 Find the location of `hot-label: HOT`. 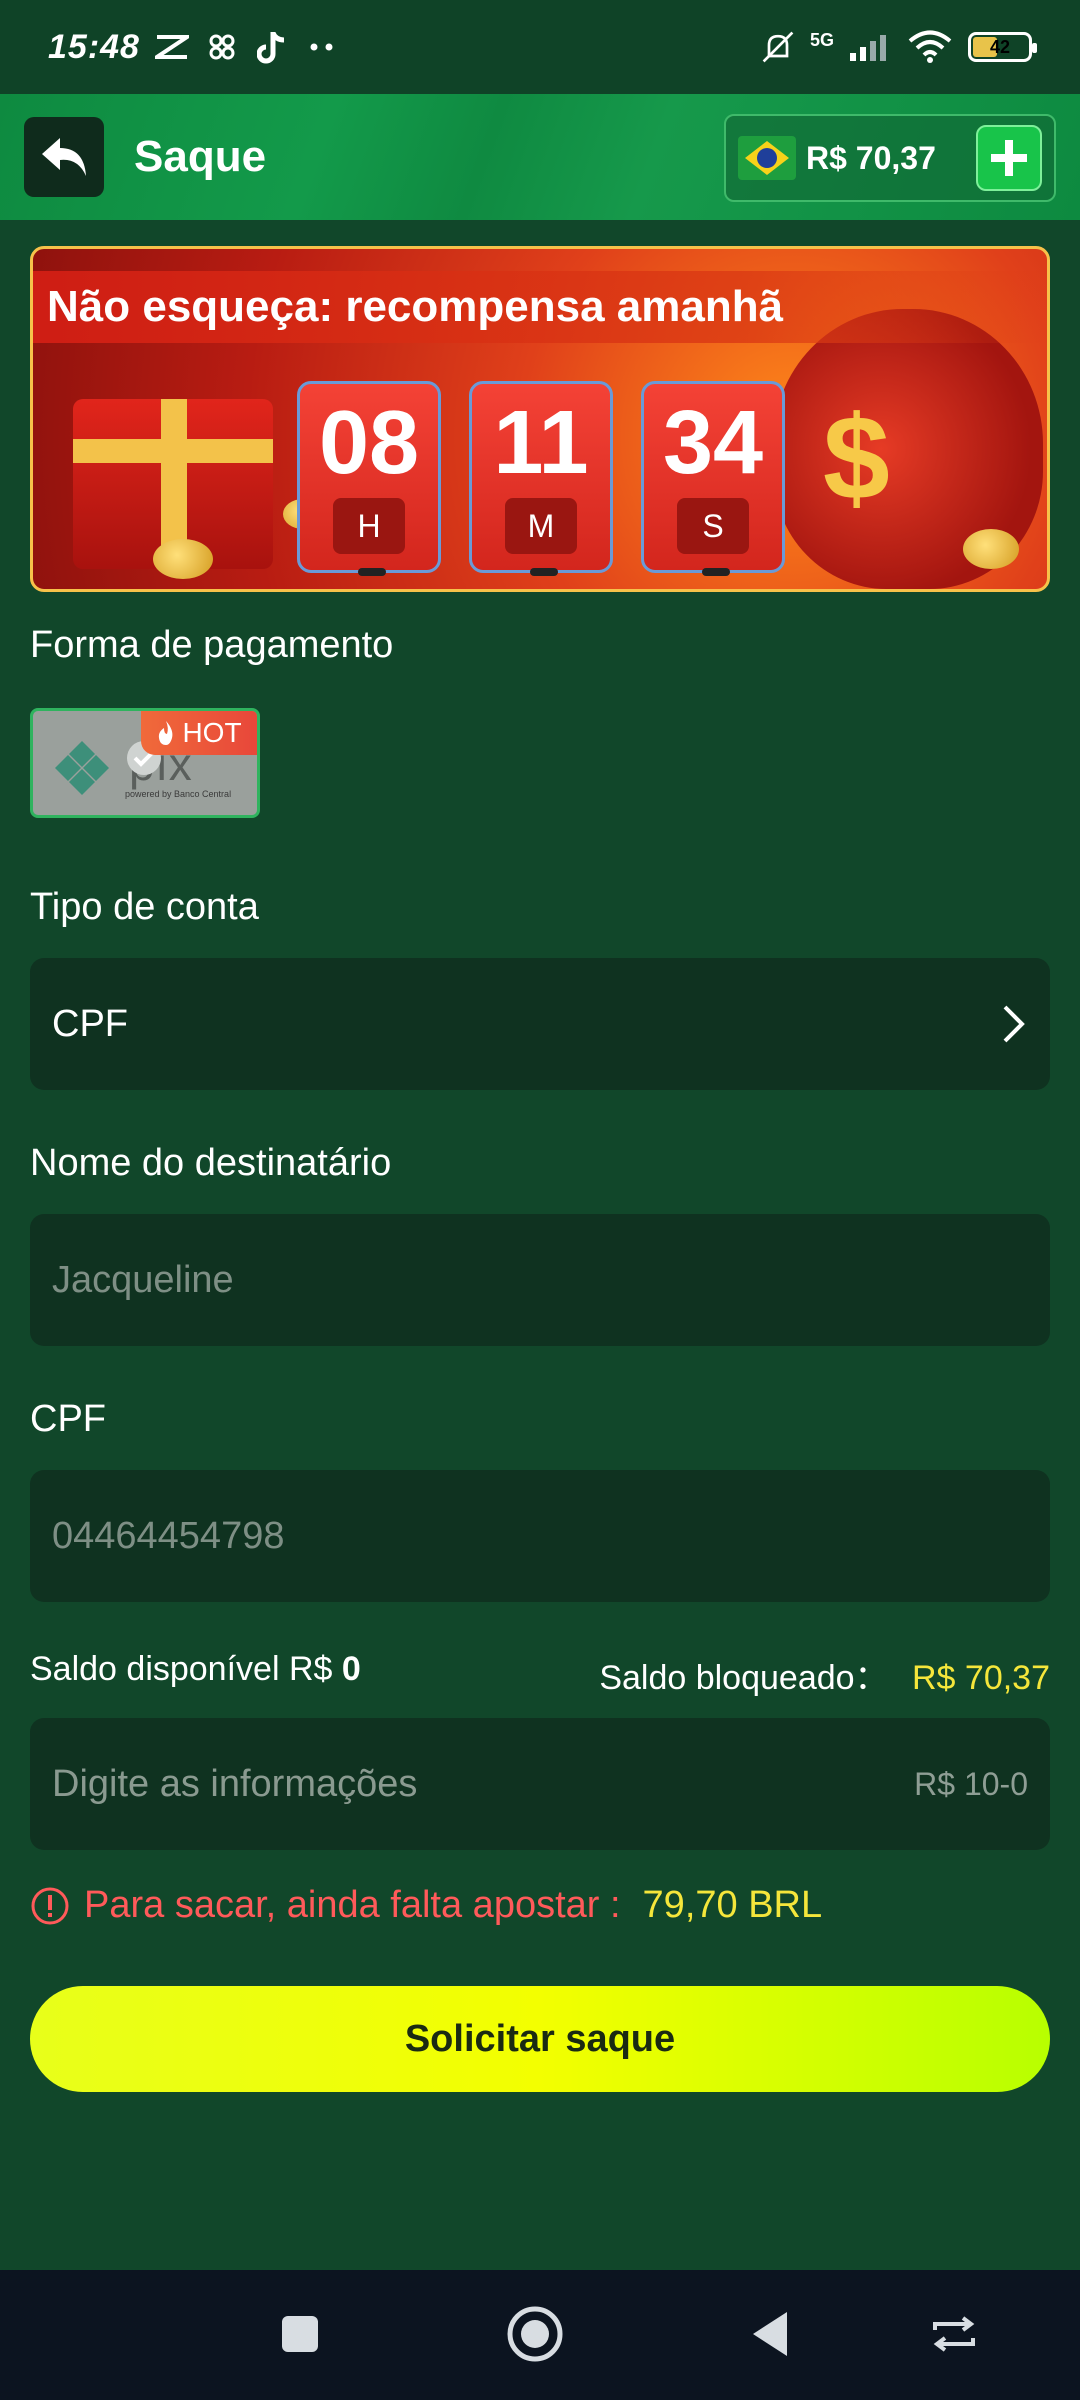

hot-label: HOT is located at coordinates (212, 732).